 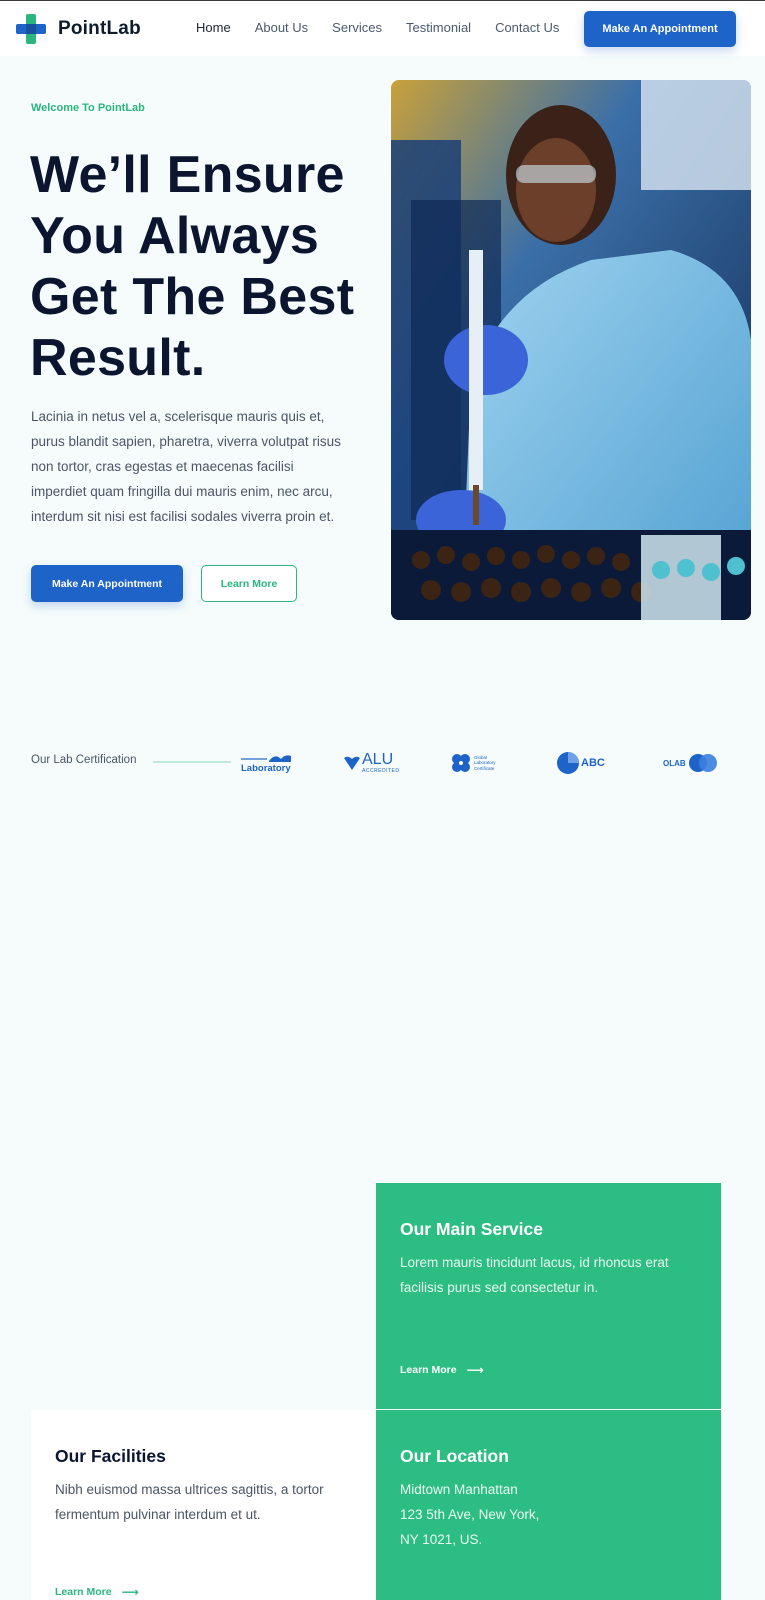 I want to click on nav-about-us: About Us, so click(x=281, y=27).